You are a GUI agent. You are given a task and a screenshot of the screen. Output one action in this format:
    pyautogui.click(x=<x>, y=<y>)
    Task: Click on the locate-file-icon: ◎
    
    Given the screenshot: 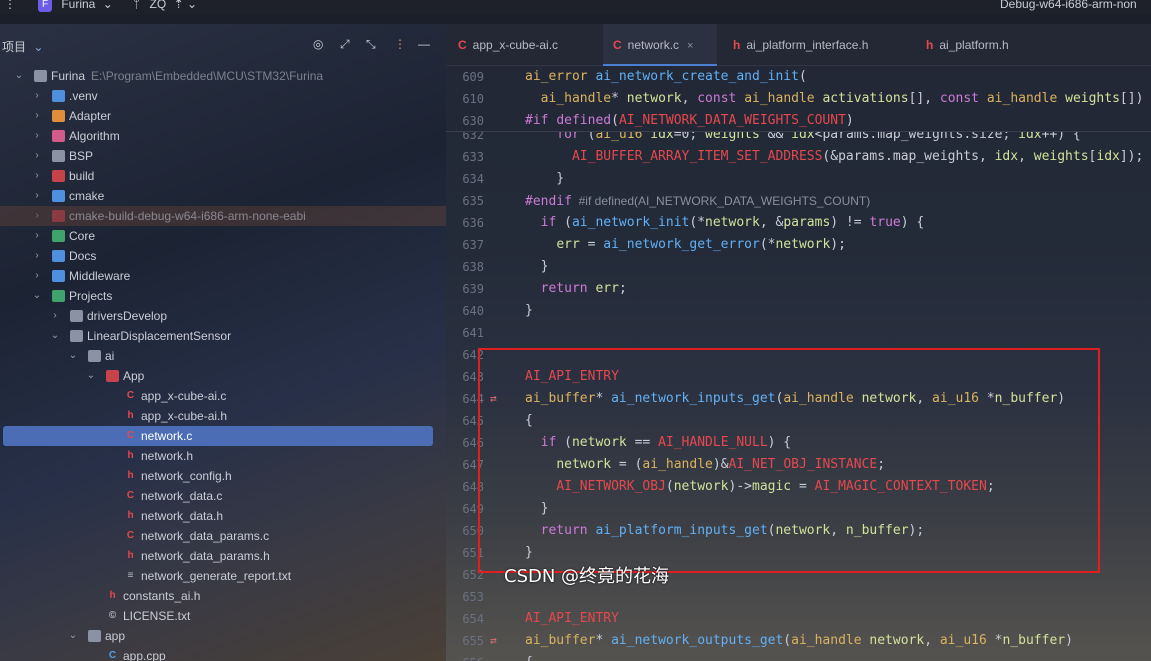 What is the action you would take?
    pyautogui.click(x=318, y=44)
    